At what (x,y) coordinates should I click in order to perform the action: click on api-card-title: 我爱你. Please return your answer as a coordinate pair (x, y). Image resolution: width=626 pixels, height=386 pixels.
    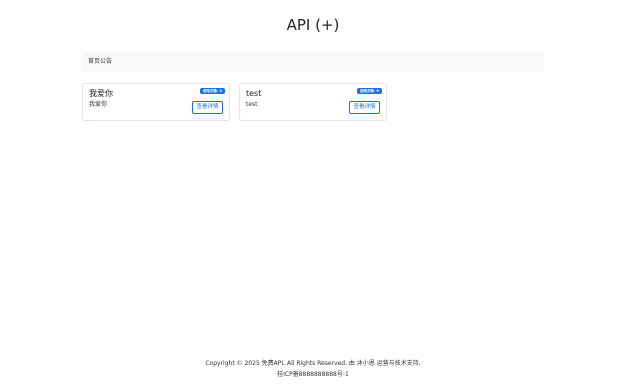
    Looking at the image, I should click on (101, 93).